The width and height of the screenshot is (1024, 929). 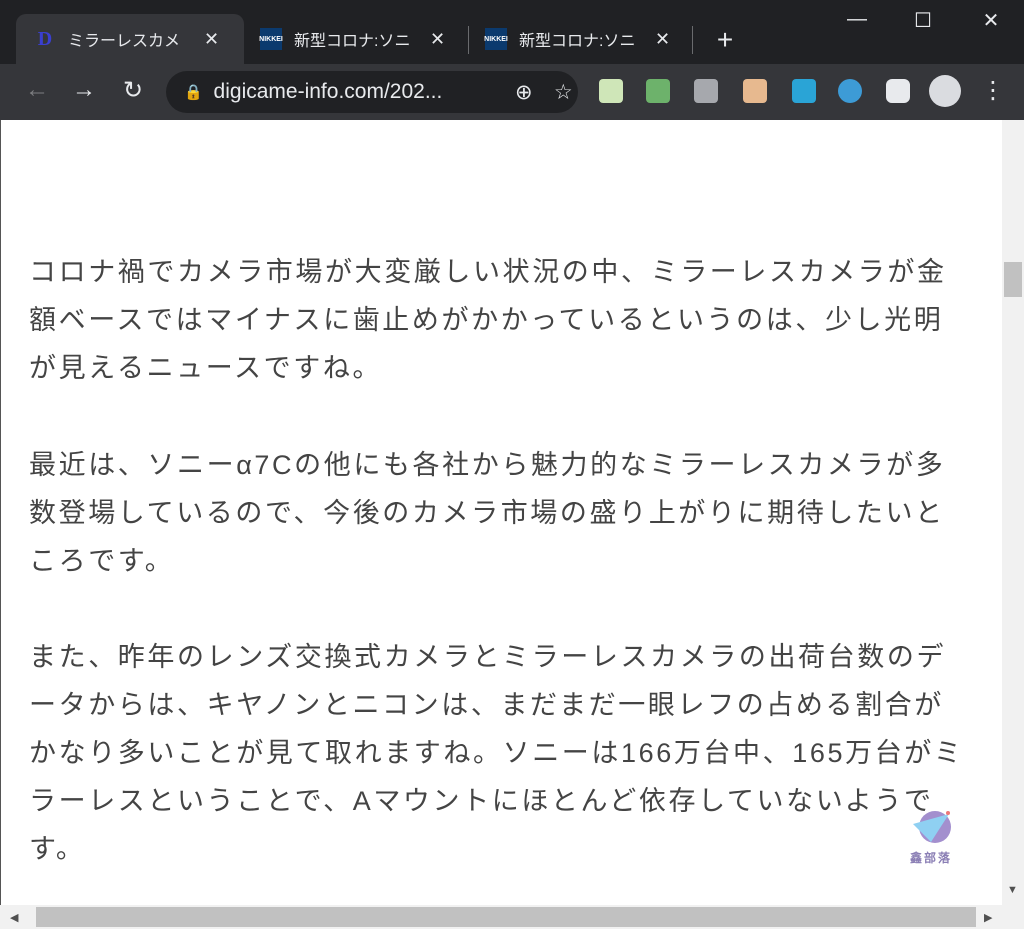 I want to click on extension-code-icon, so click(x=706, y=91).